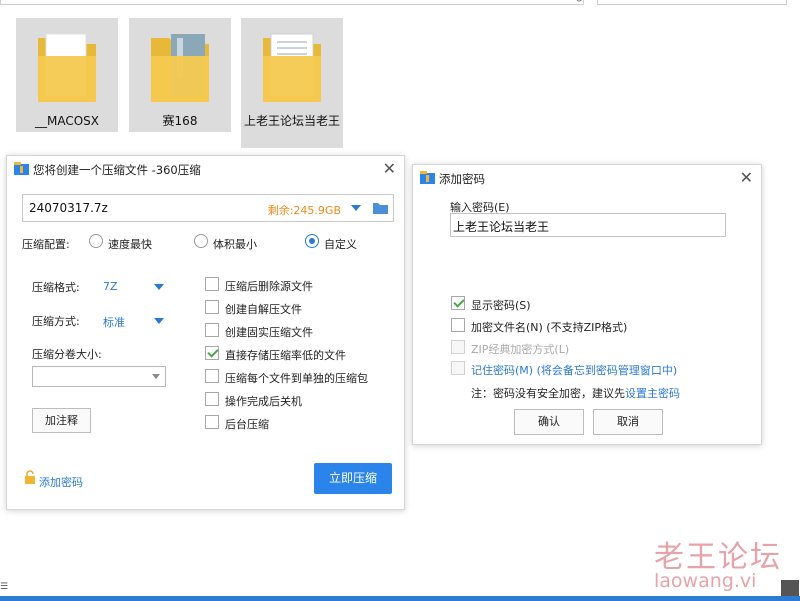  What do you see at coordinates (380, 207) in the screenshot?
I see `browse-folder-icon` at bounding box center [380, 207].